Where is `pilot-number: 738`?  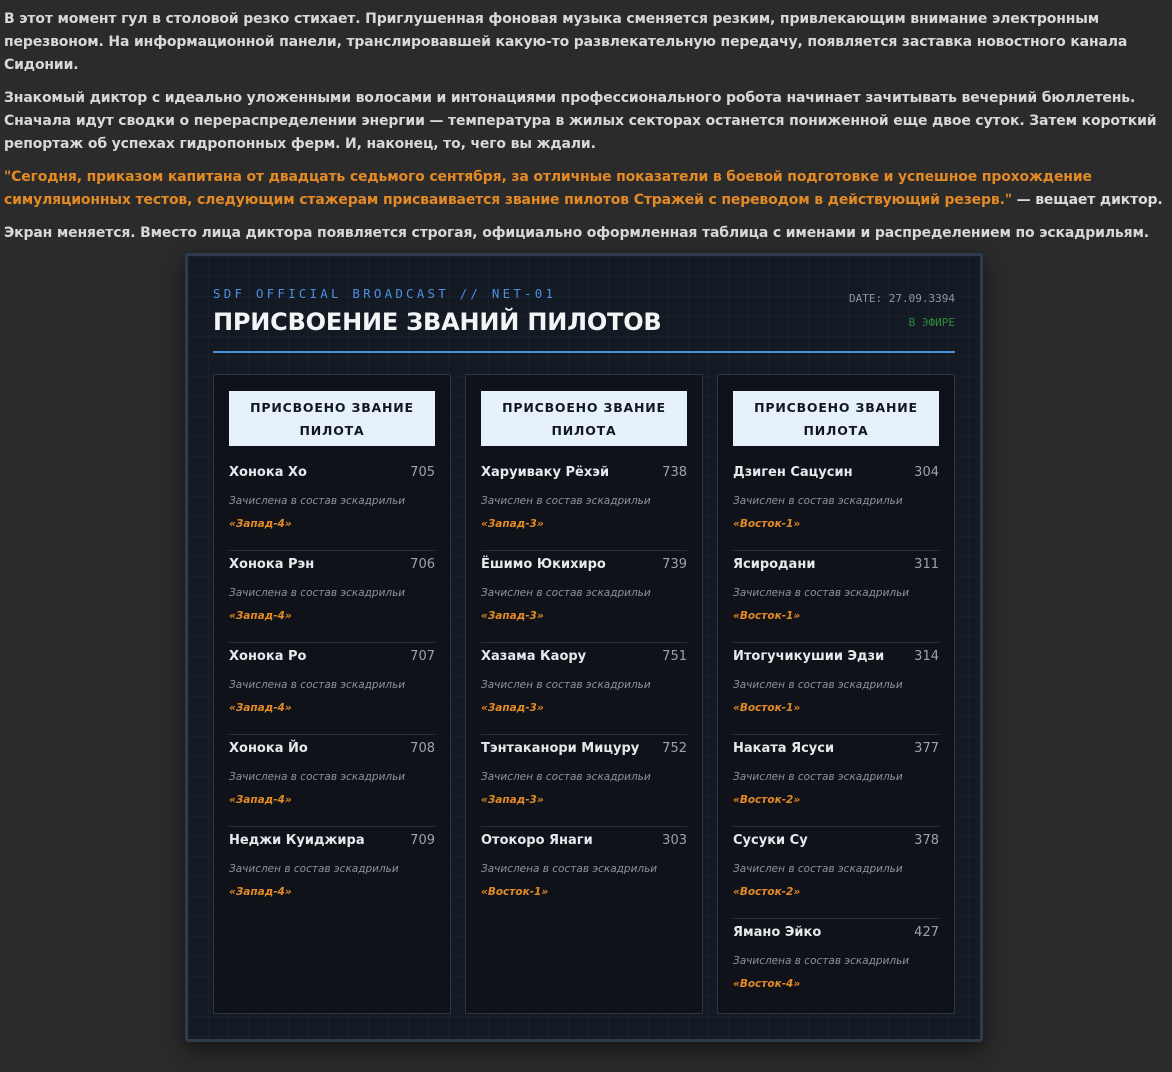 pilot-number: 738 is located at coordinates (674, 472).